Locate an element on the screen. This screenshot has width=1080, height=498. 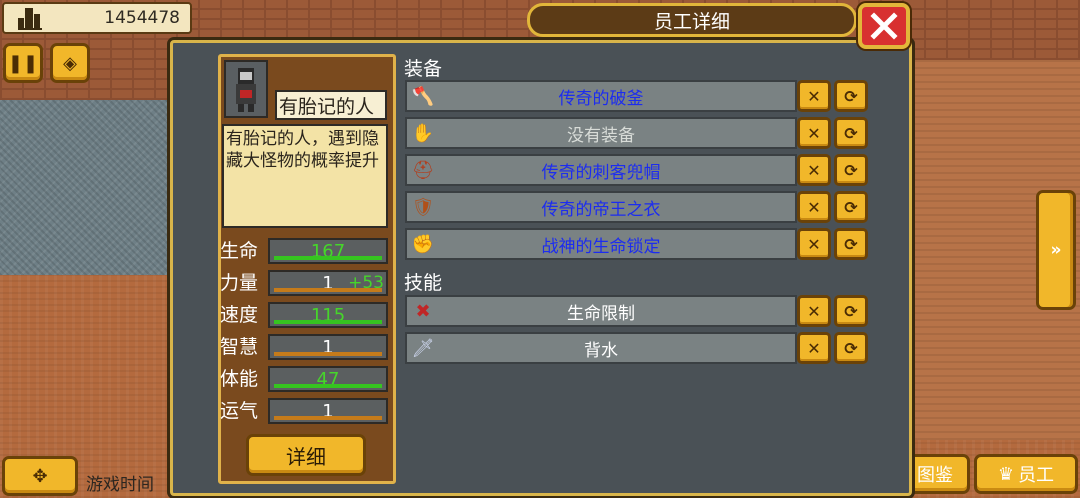
skills-title: 技能 is located at coordinates (423, 283).